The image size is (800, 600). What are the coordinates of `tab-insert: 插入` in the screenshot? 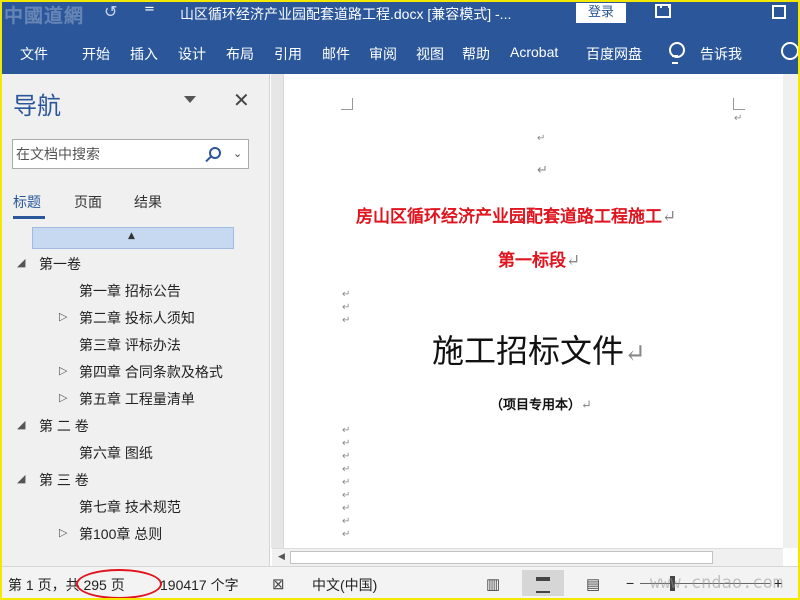 It's located at (144, 54).